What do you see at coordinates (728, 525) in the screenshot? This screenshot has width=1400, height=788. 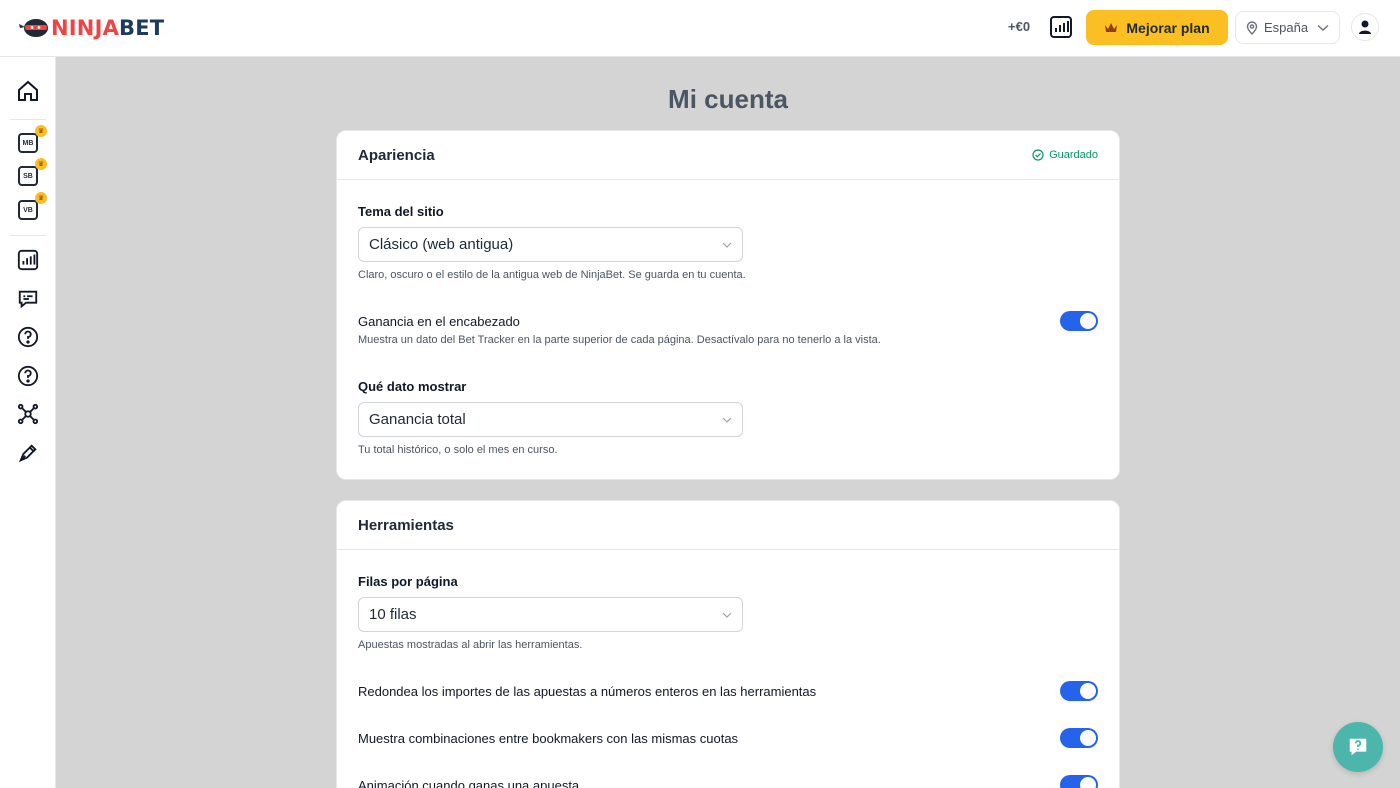 I see `tools-card-header: Herramientas` at bounding box center [728, 525].